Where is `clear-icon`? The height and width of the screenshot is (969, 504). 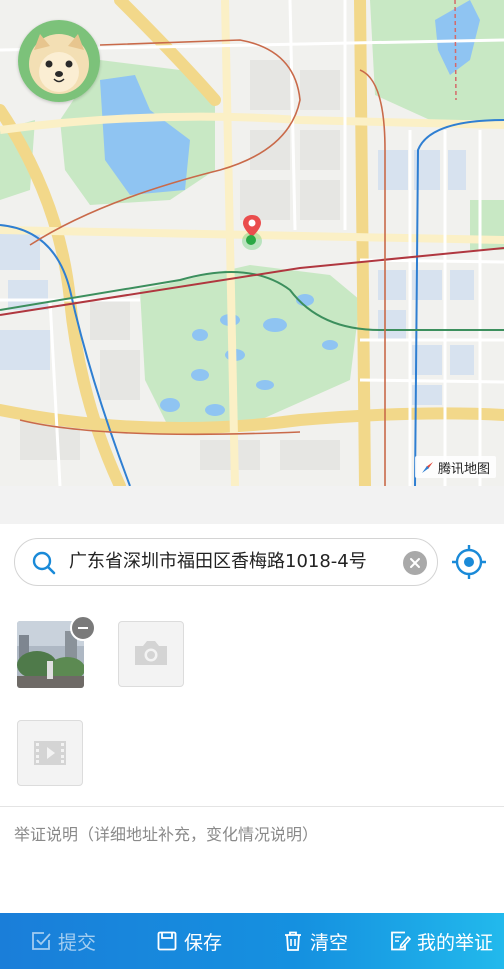
clear-icon is located at coordinates (415, 563).